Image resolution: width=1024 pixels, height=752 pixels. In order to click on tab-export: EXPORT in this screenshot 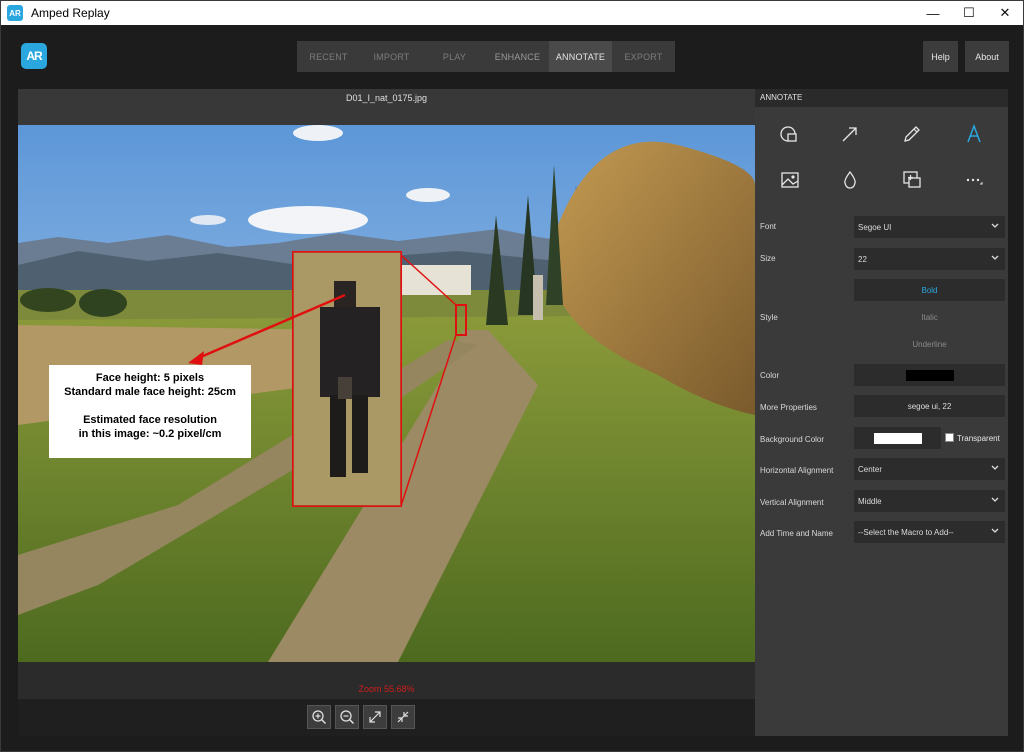, I will do `click(643, 56)`.